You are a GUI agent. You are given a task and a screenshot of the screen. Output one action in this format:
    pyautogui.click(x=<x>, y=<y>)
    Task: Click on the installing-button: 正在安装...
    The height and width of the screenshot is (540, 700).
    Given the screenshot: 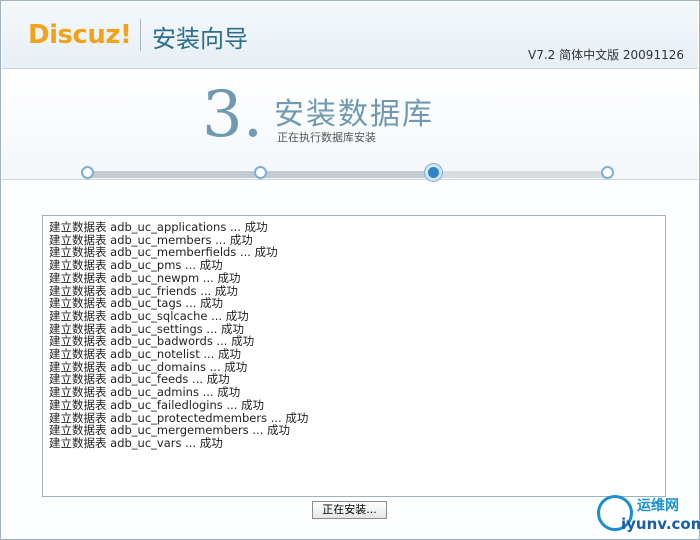 What is the action you would take?
    pyautogui.click(x=349, y=510)
    